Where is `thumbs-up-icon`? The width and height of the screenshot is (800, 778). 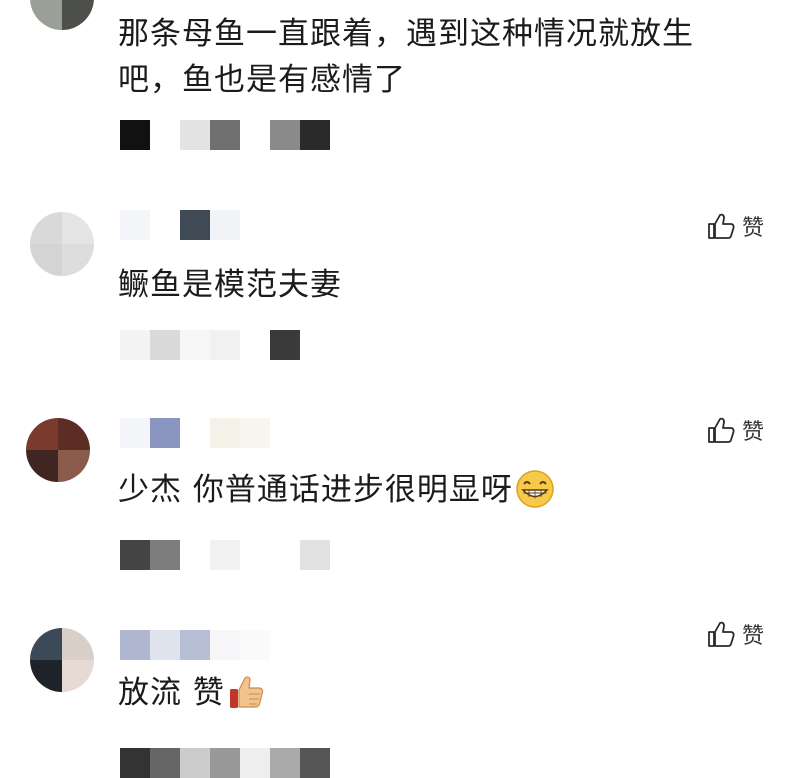
thumbs-up-icon is located at coordinates (246, 691).